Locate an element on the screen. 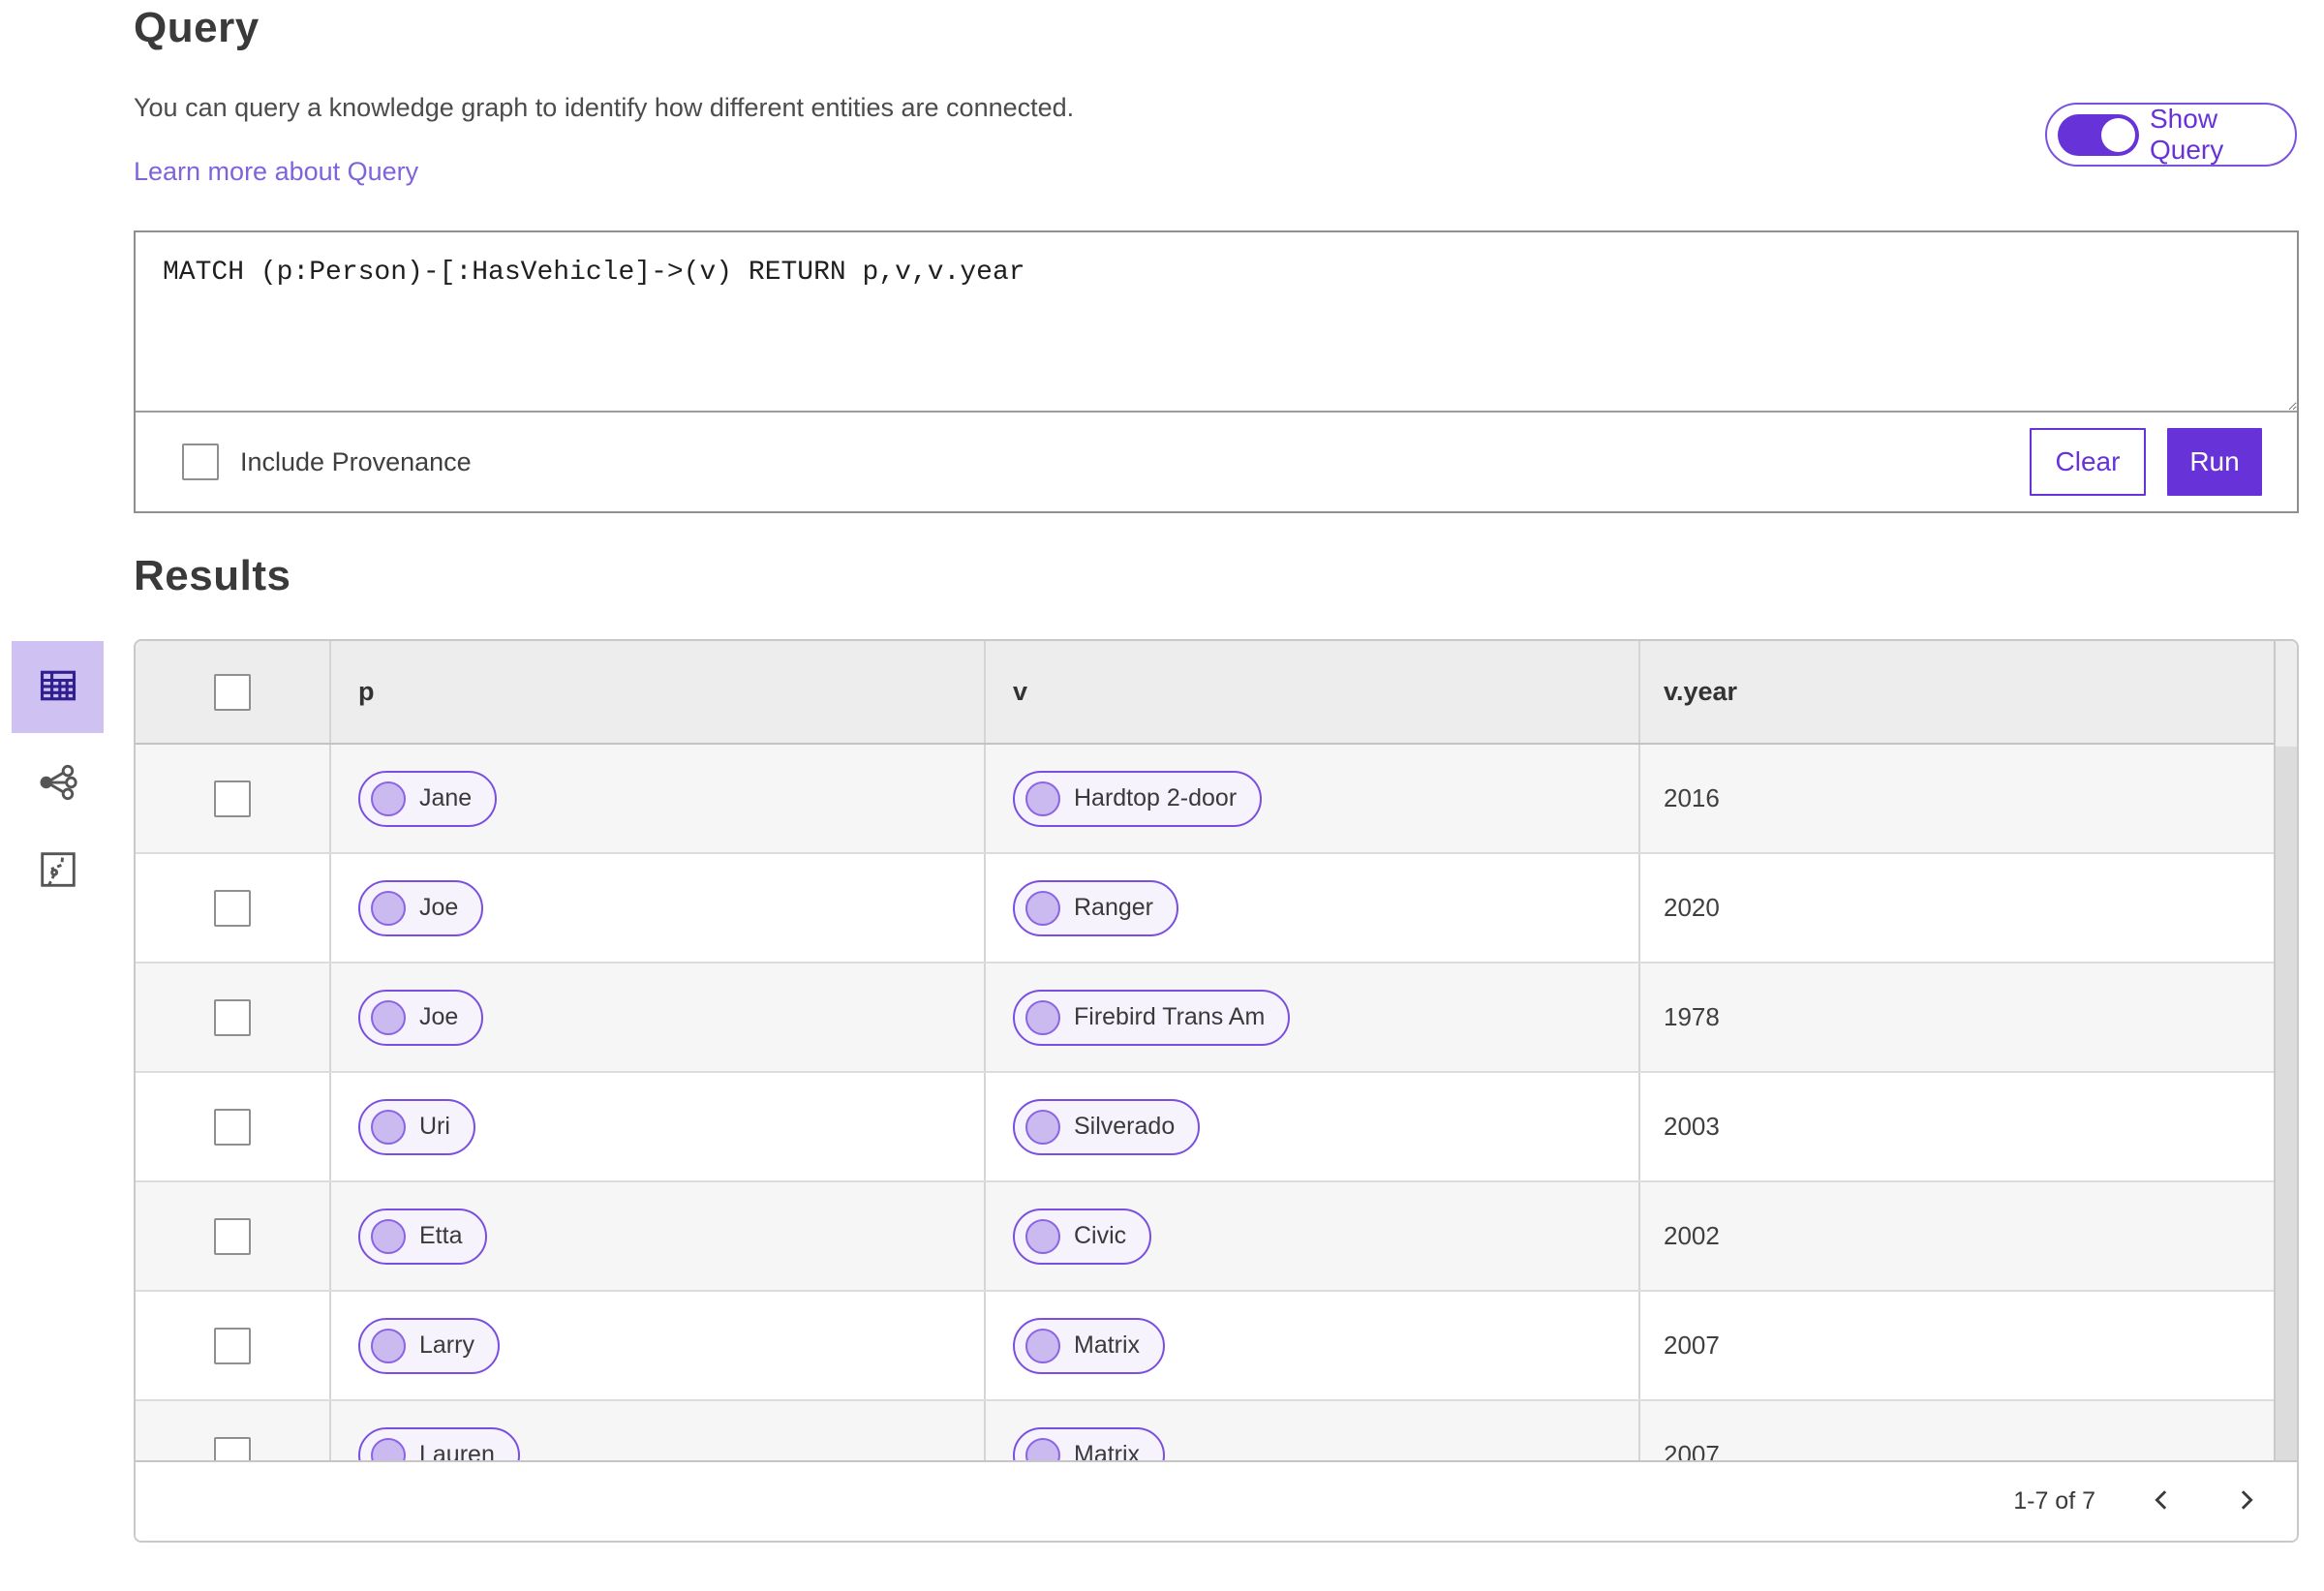  person-node-pill: Jane is located at coordinates (428, 798).